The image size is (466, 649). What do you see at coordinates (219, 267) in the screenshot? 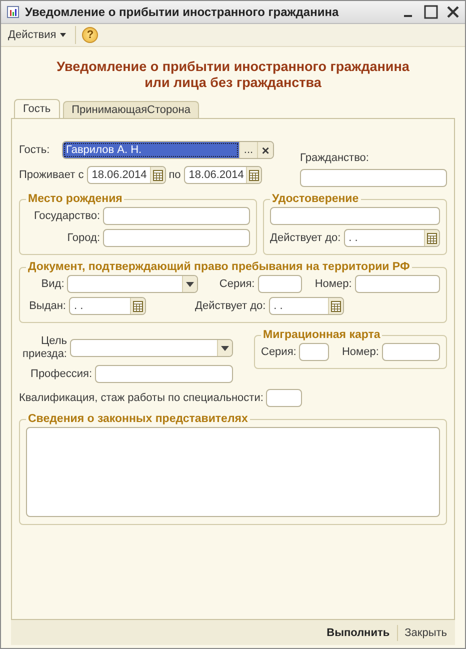
I see `group-title: Документ, подтверждающий право пребывания на территории РФ` at bounding box center [219, 267].